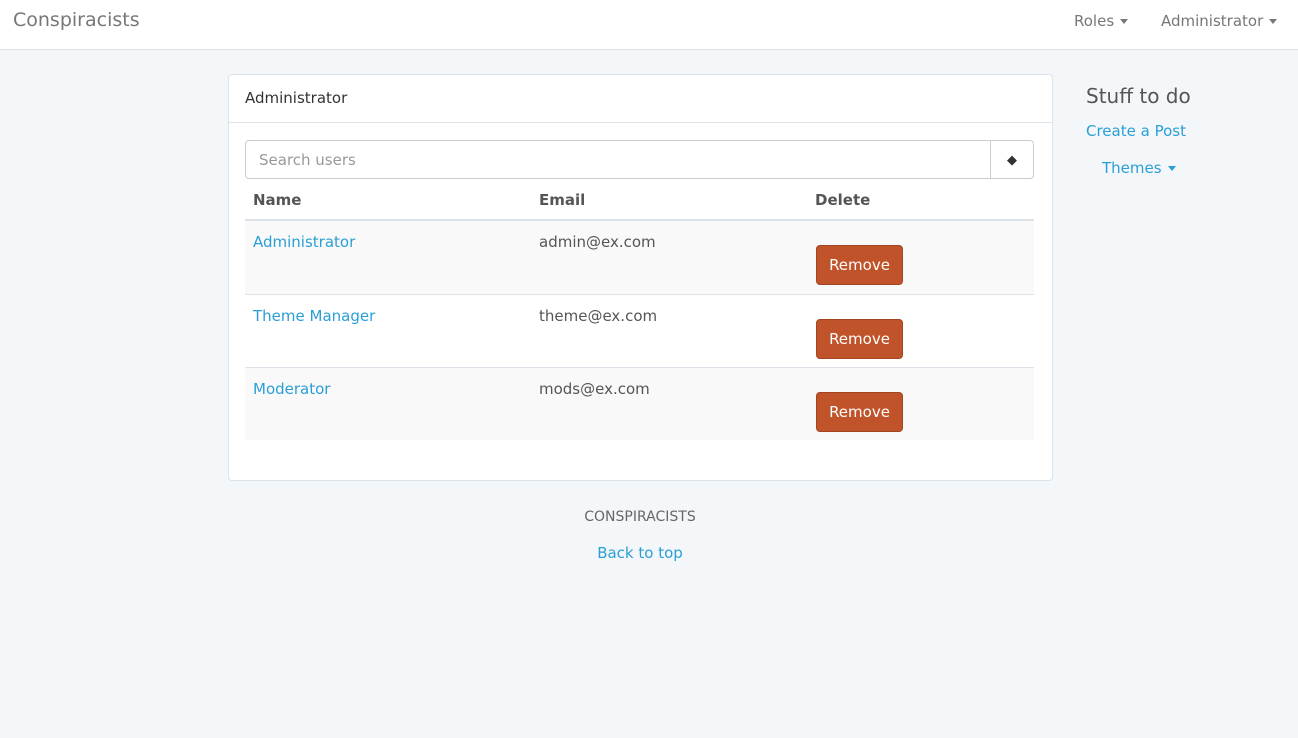 The image size is (1298, 738). What do you see at coordinates (639, 403) in the screenshot?
I see `table-row: Moderator mods@ex.com Remove` at bounding box center [639, 403].